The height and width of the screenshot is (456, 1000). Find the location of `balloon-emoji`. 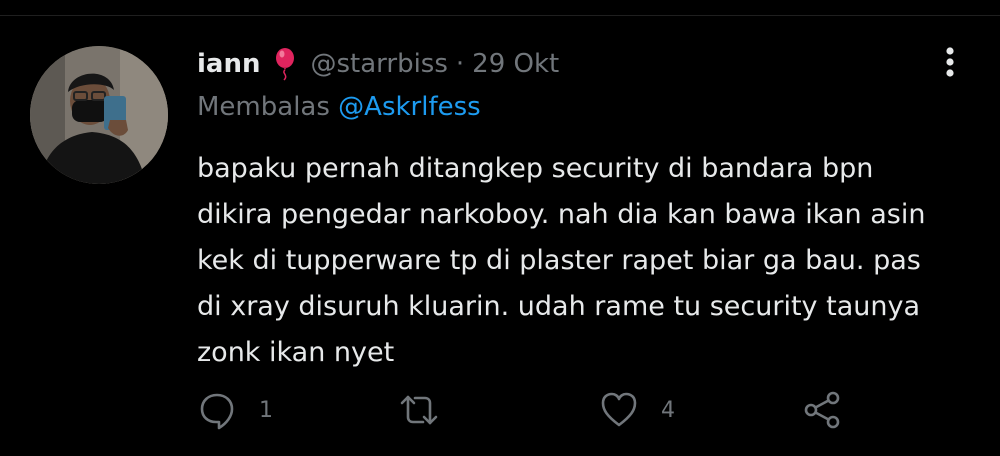

balloon-emoji is located at coordinates (285, 64).